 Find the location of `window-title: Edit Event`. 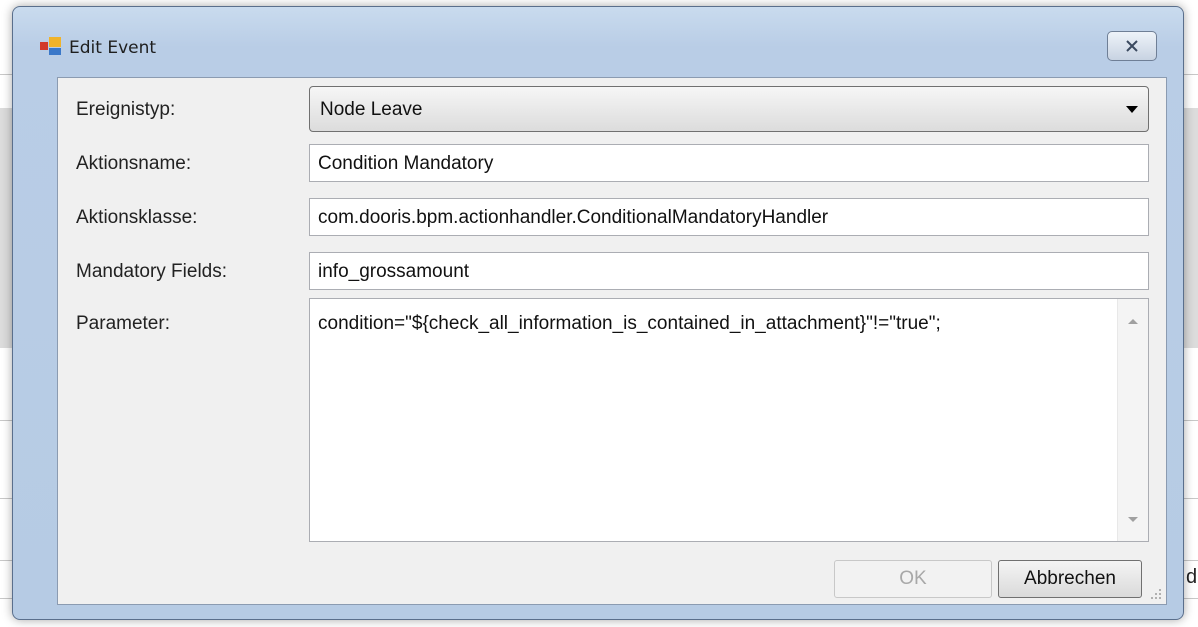

window-title: Edit Event is located at coordinates (113, 48).